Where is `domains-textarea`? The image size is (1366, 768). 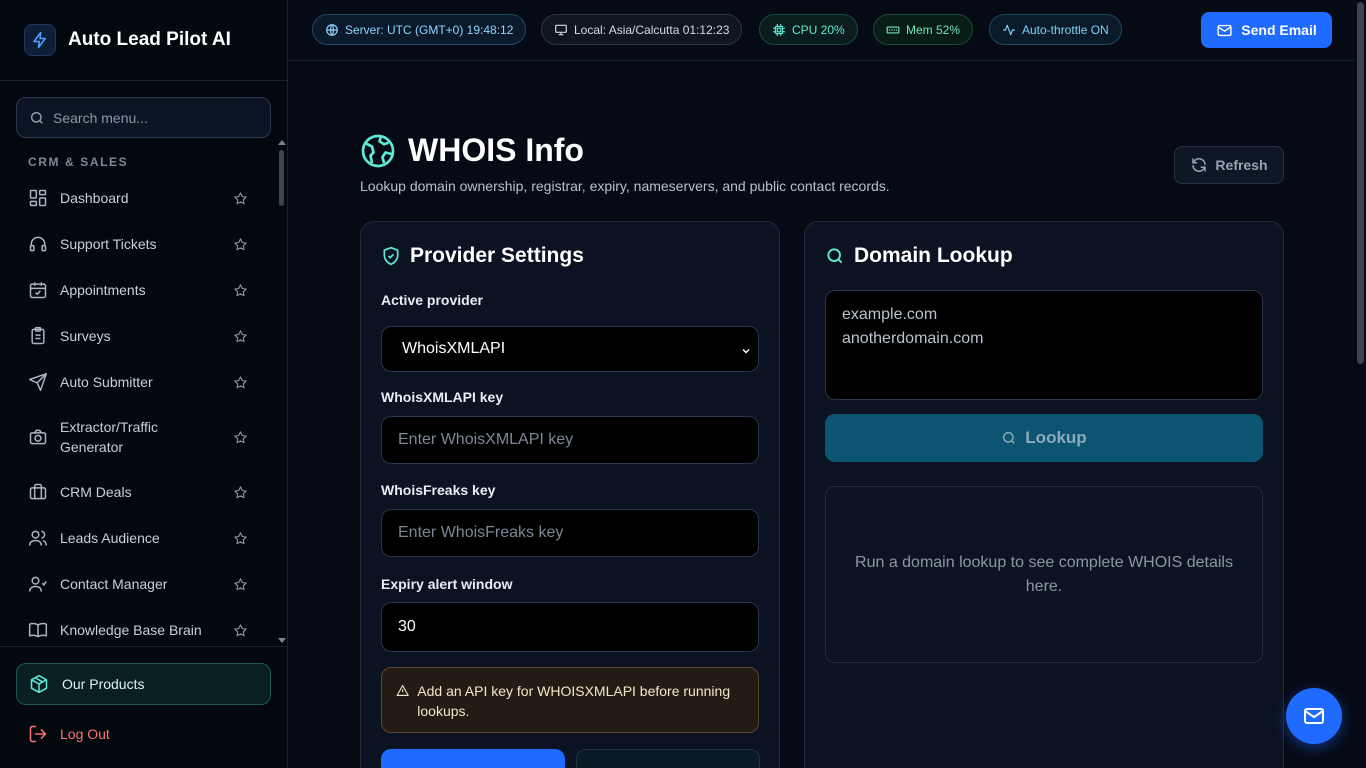
domains-textarea is located at coordinates (1044, 345).